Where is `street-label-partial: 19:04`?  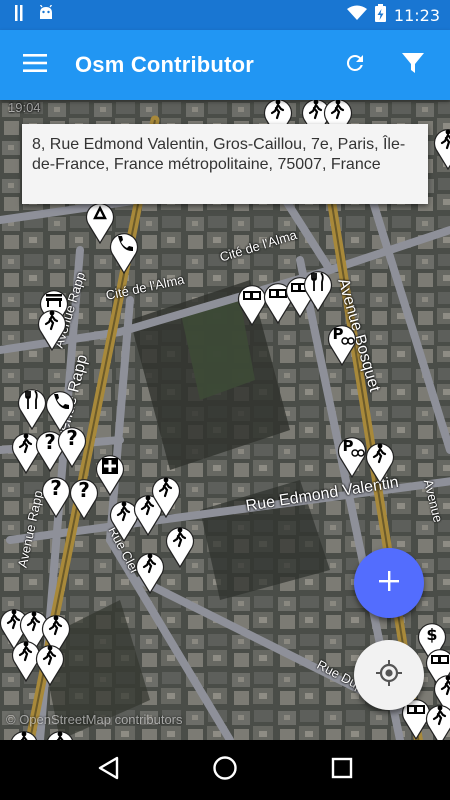
street-label-partial: 19:04 is located at coordinates (24, 107).